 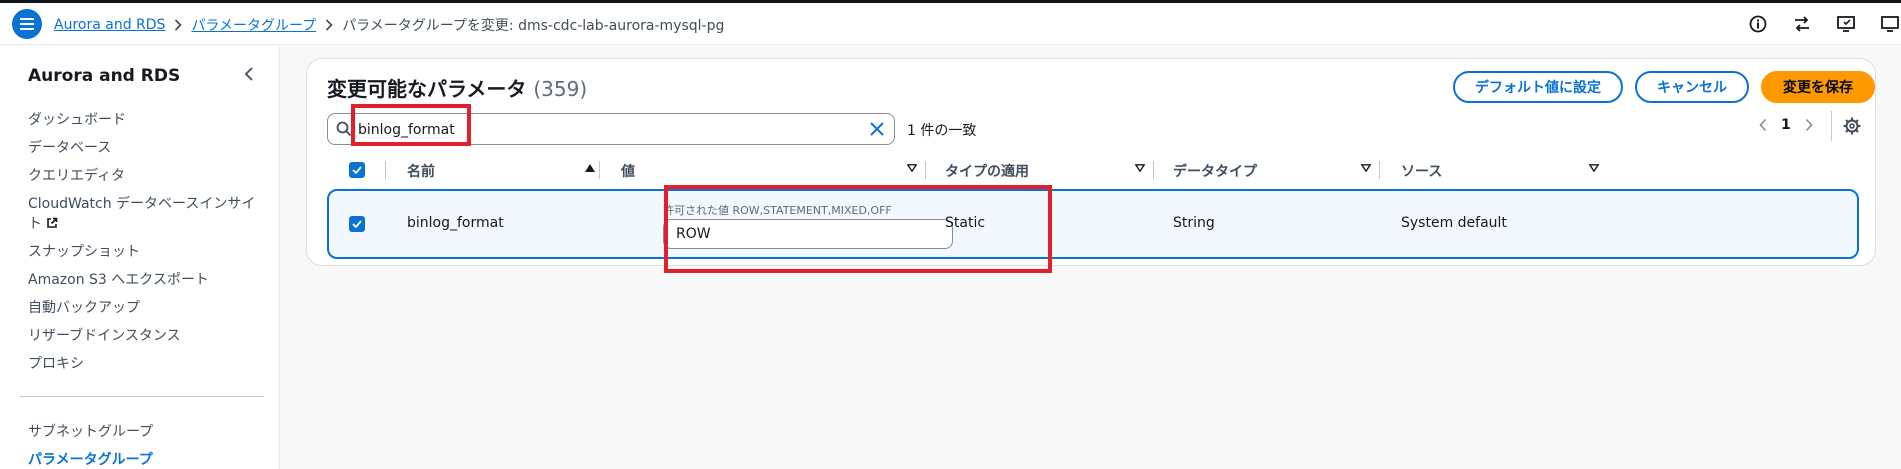 I want to click on allowed-values-hint: 許可された値 ROW,STATEMENT,MIXED,OFF, so click(x=777, y=210).